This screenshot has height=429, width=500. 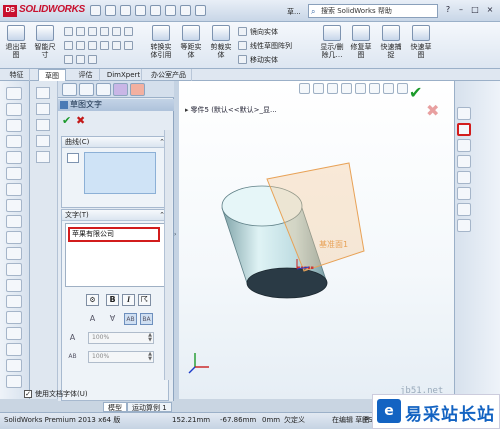 I want to click on repair-sketch-button: 修复草 图, so click(x=361, y=42).